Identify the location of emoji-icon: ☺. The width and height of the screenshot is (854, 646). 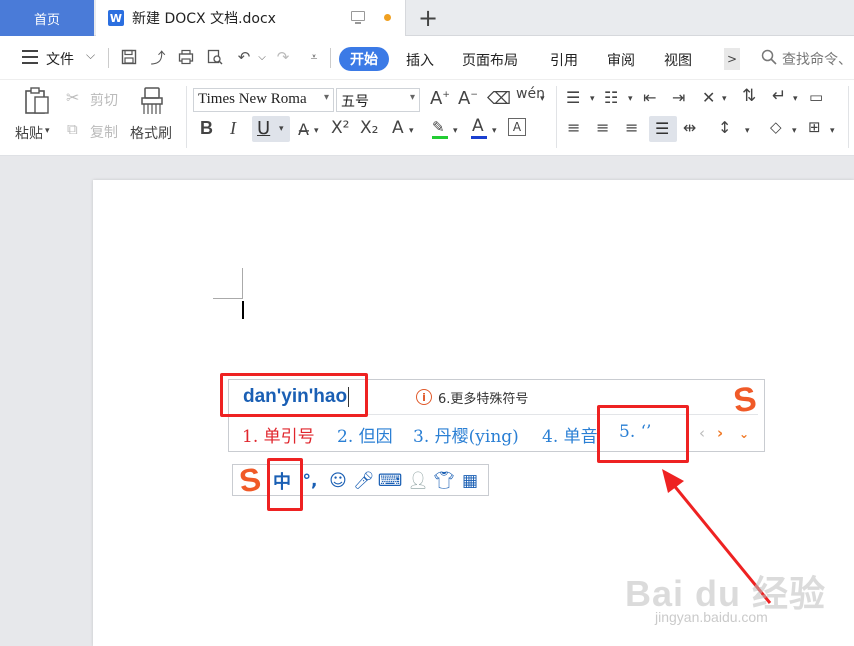
(338, 481).